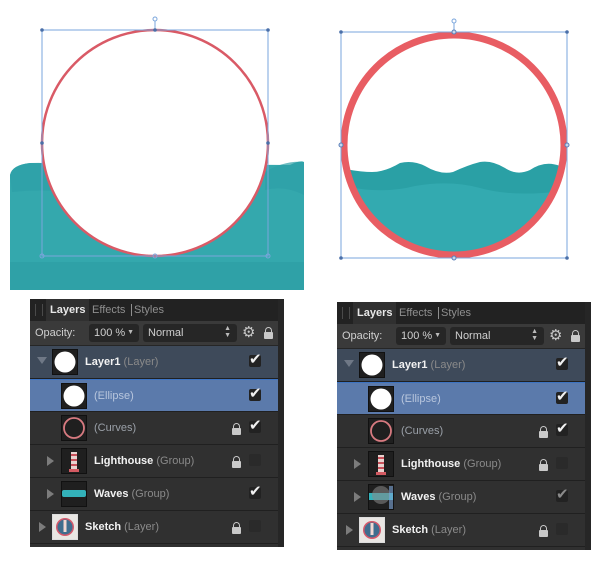 Image resolution: width=600 pixels, height=572 pixels. I want to click on layer-type: (Layer), so click(448, 365).